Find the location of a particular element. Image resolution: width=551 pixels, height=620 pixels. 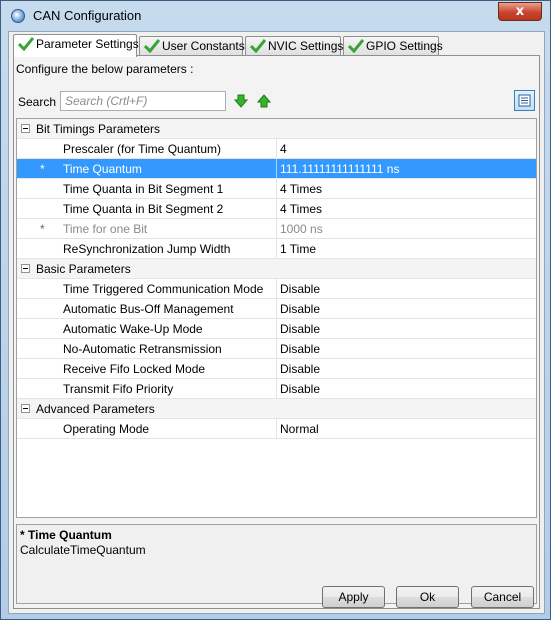

param-value: 1000 ns is located at coordinates (406, 228).